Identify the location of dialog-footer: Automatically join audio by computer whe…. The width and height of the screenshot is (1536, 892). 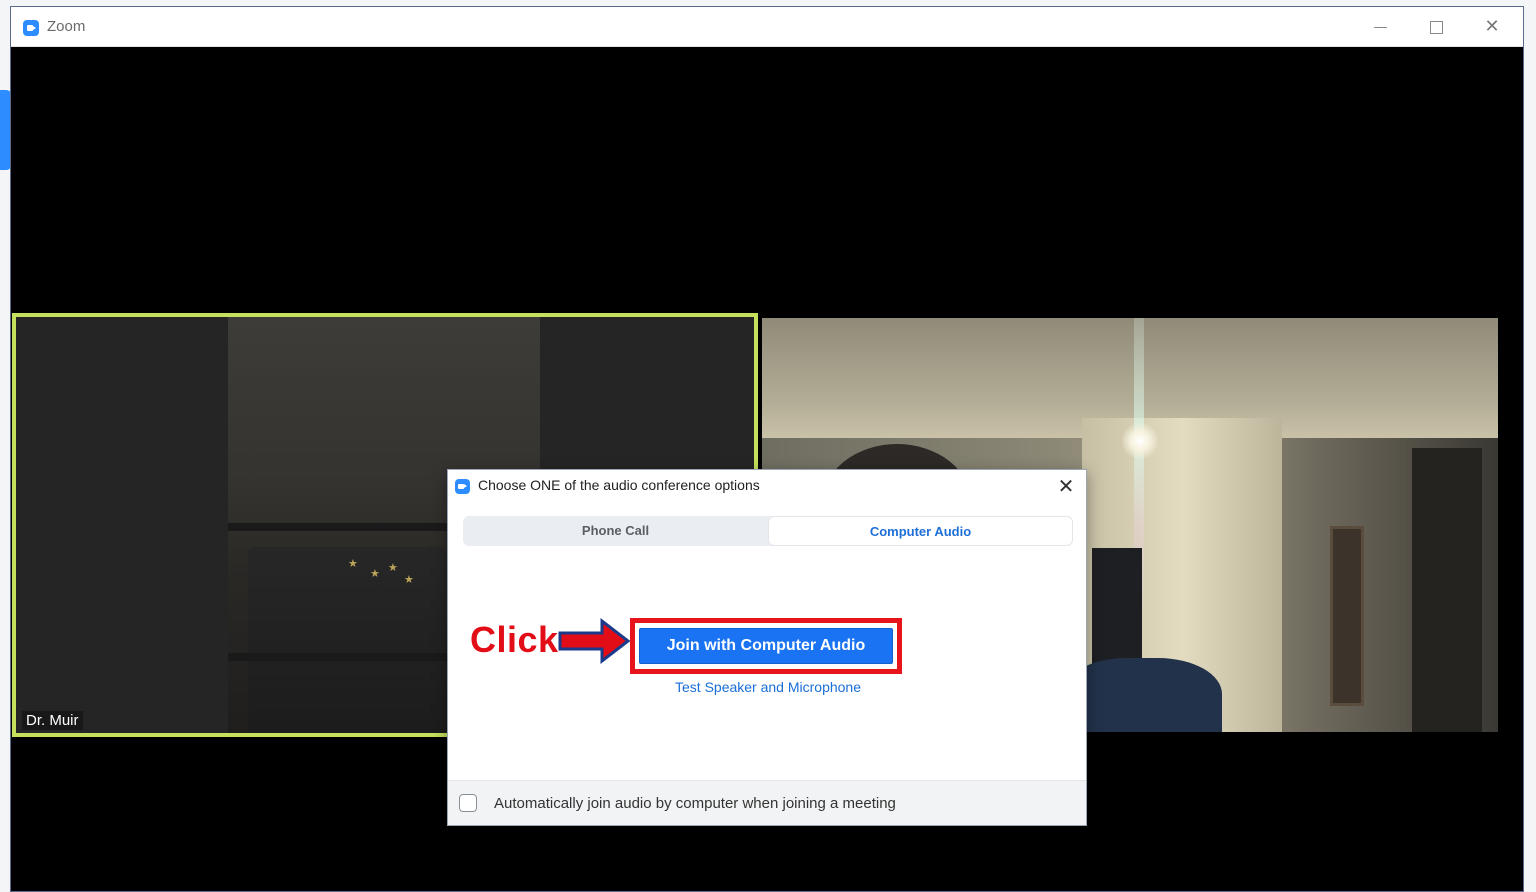
(767, 802).